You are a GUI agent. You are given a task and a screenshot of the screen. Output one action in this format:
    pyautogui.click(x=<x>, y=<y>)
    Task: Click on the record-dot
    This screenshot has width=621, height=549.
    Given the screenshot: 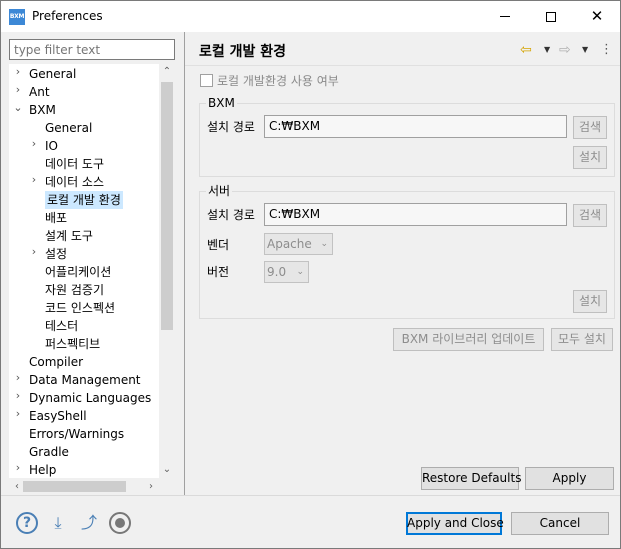 What is the action you would take?
    pyautogui.click(x=120, y=523)
    